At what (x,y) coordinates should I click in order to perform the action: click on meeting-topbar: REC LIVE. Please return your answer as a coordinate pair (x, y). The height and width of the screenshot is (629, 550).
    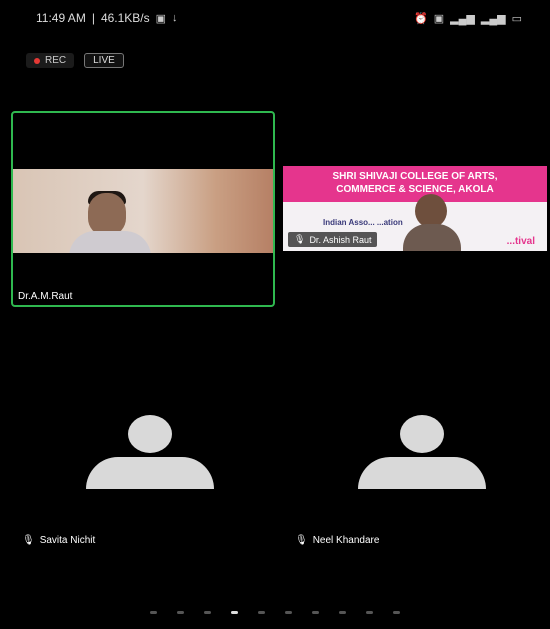
    Looking at the image, I should click on (75, 60).